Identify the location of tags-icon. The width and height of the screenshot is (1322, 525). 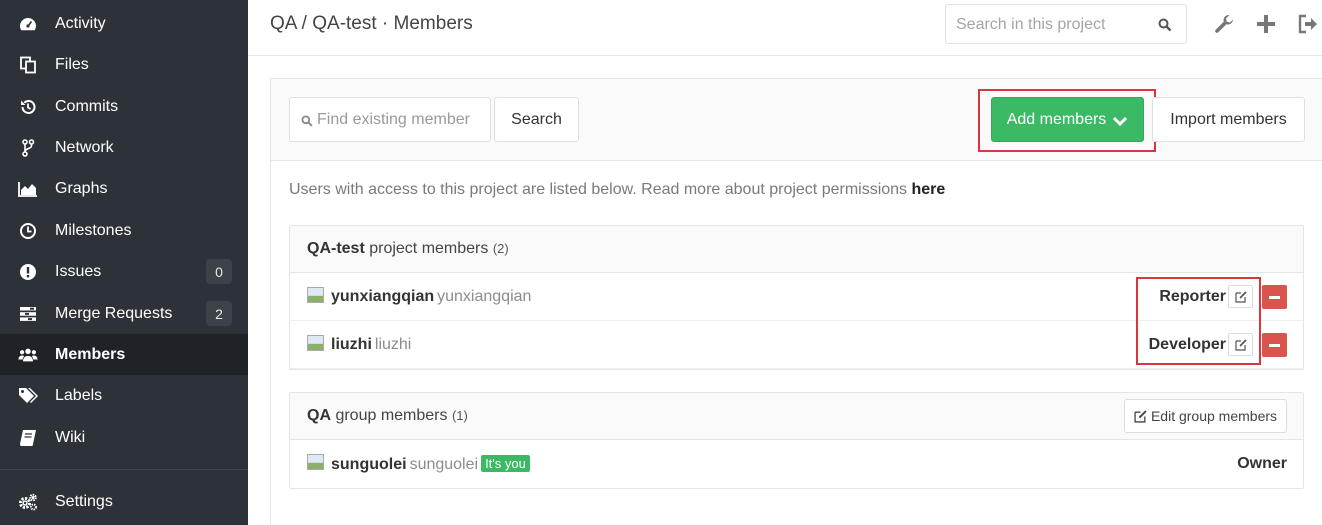
(28, 396).